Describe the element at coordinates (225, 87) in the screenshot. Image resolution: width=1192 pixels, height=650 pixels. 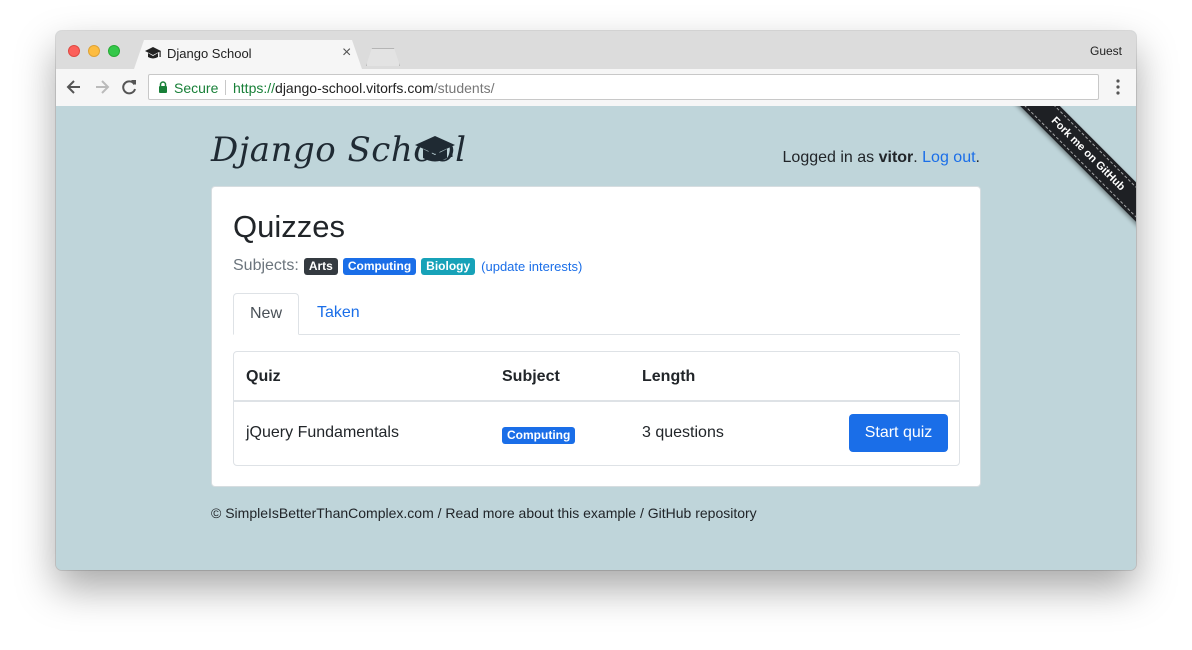
I see `address-divider` at that location.